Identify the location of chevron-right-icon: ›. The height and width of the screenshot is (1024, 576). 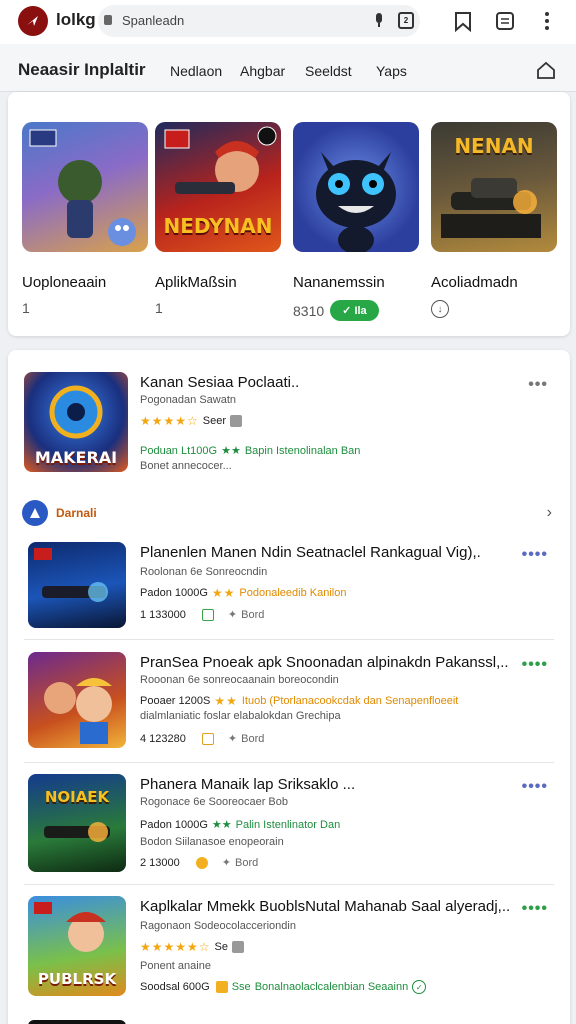
(549, 513).